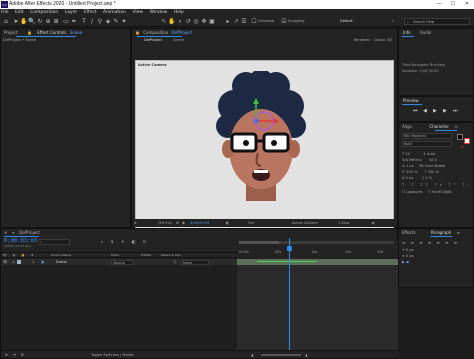 The height and width of the screenshot is (359, 474). Describe the element at coordinates (74, 22) in the screenshot. I see `pen-tool-icon: ✒` at that location.